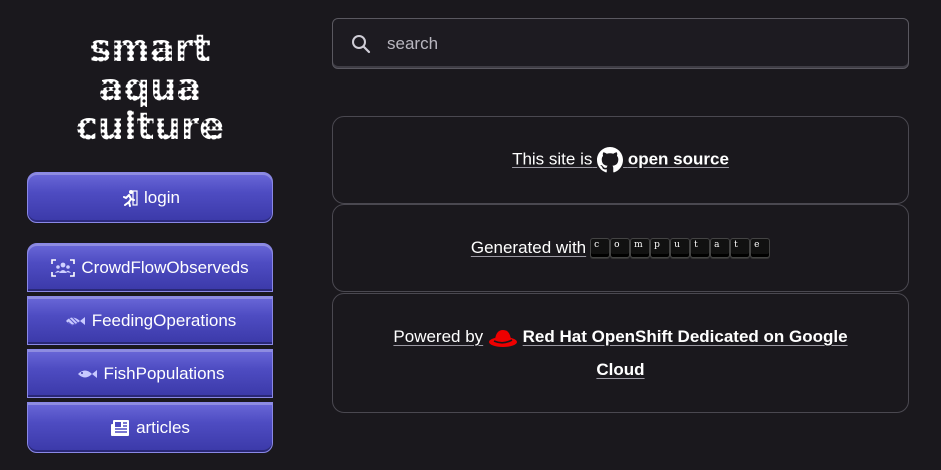 The width and height of the screenshot is (941, 470). I want to click on generated-with-text: Generated with, so click(528, 248).